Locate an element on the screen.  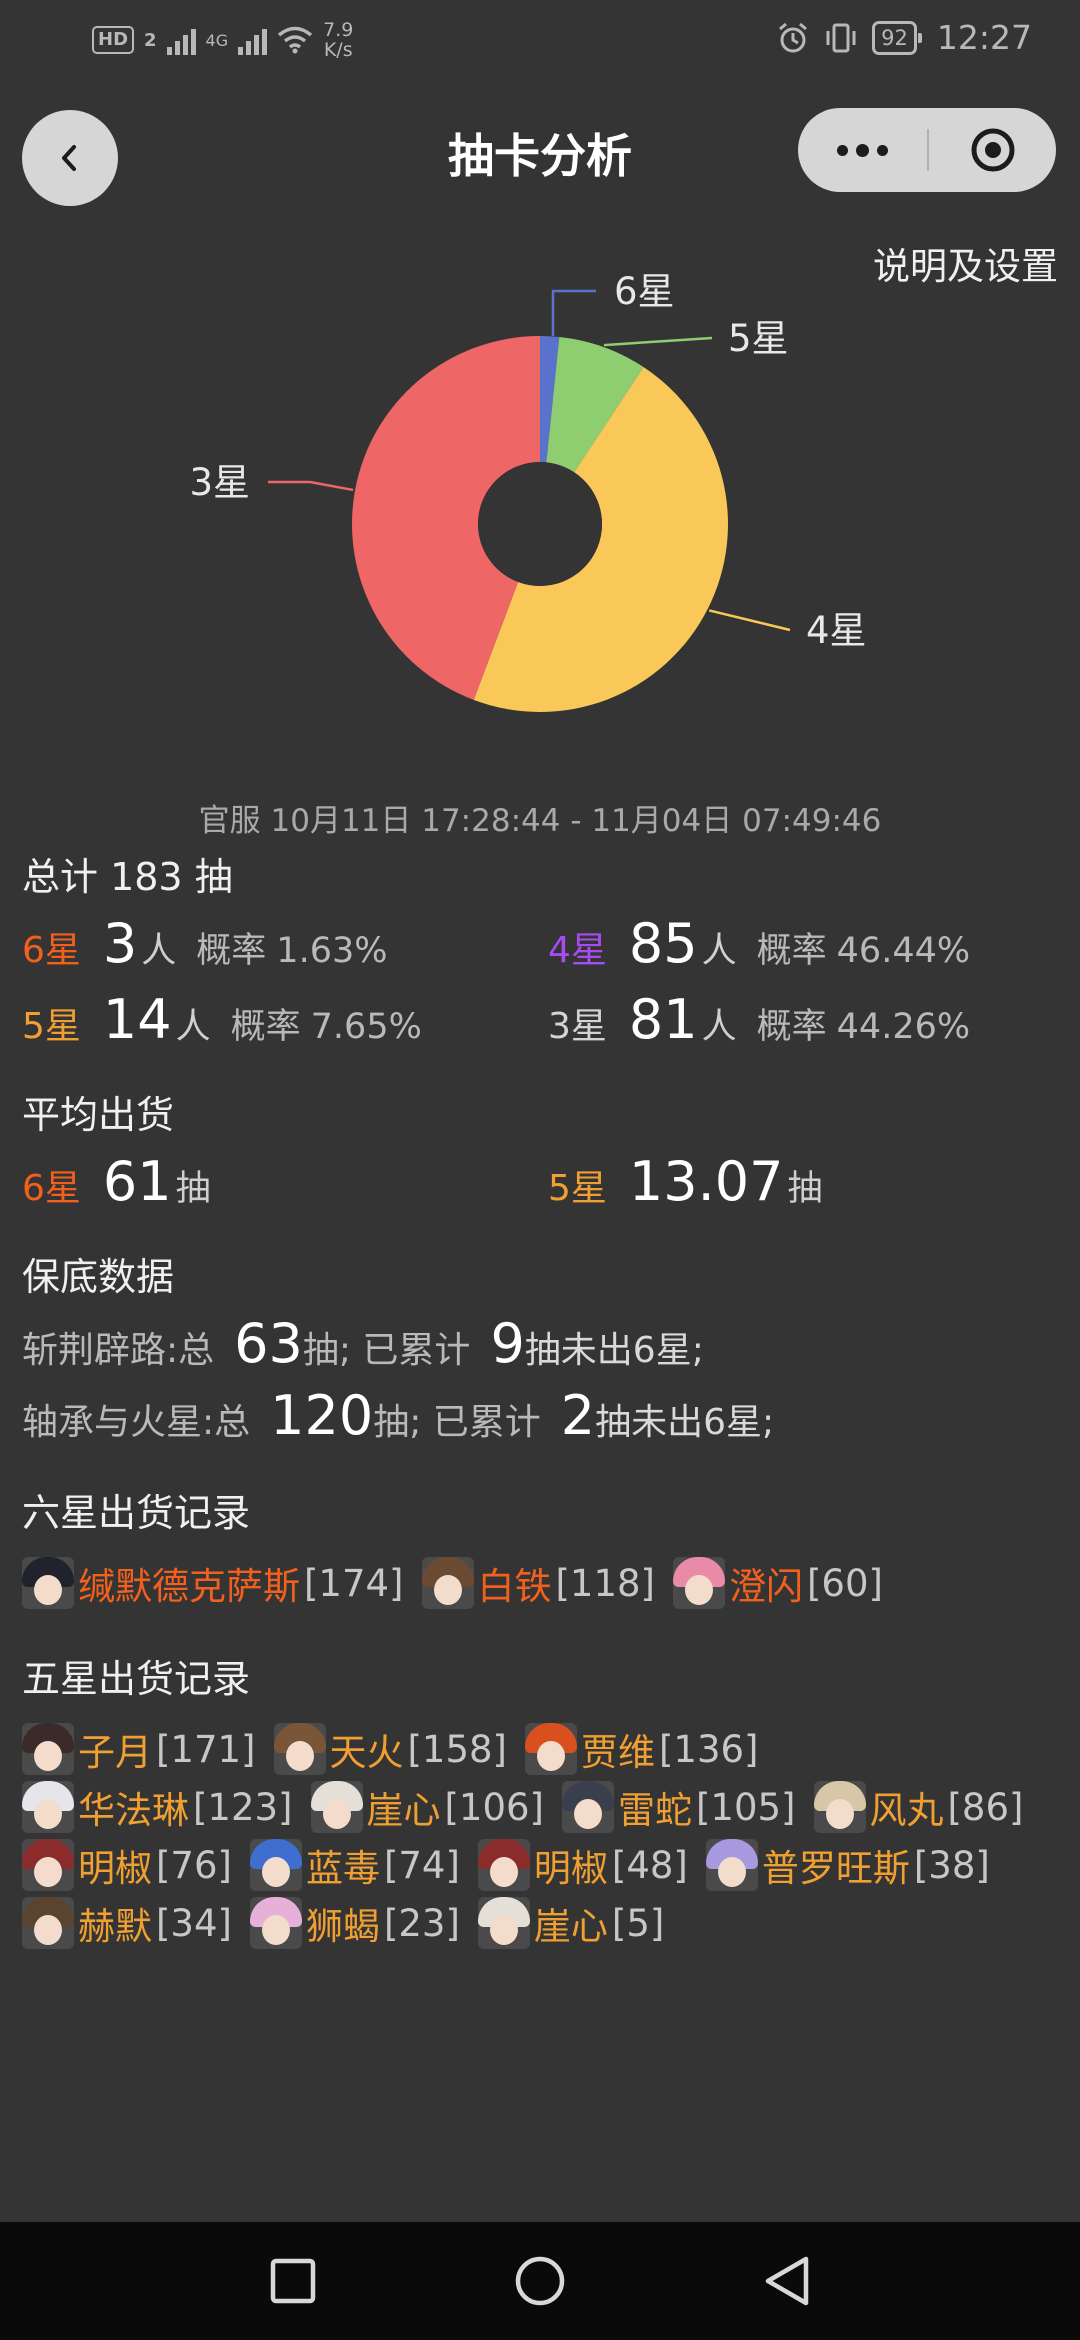
record-item: 普罗旺斯 [38] is located at coordinates (847, 1865).